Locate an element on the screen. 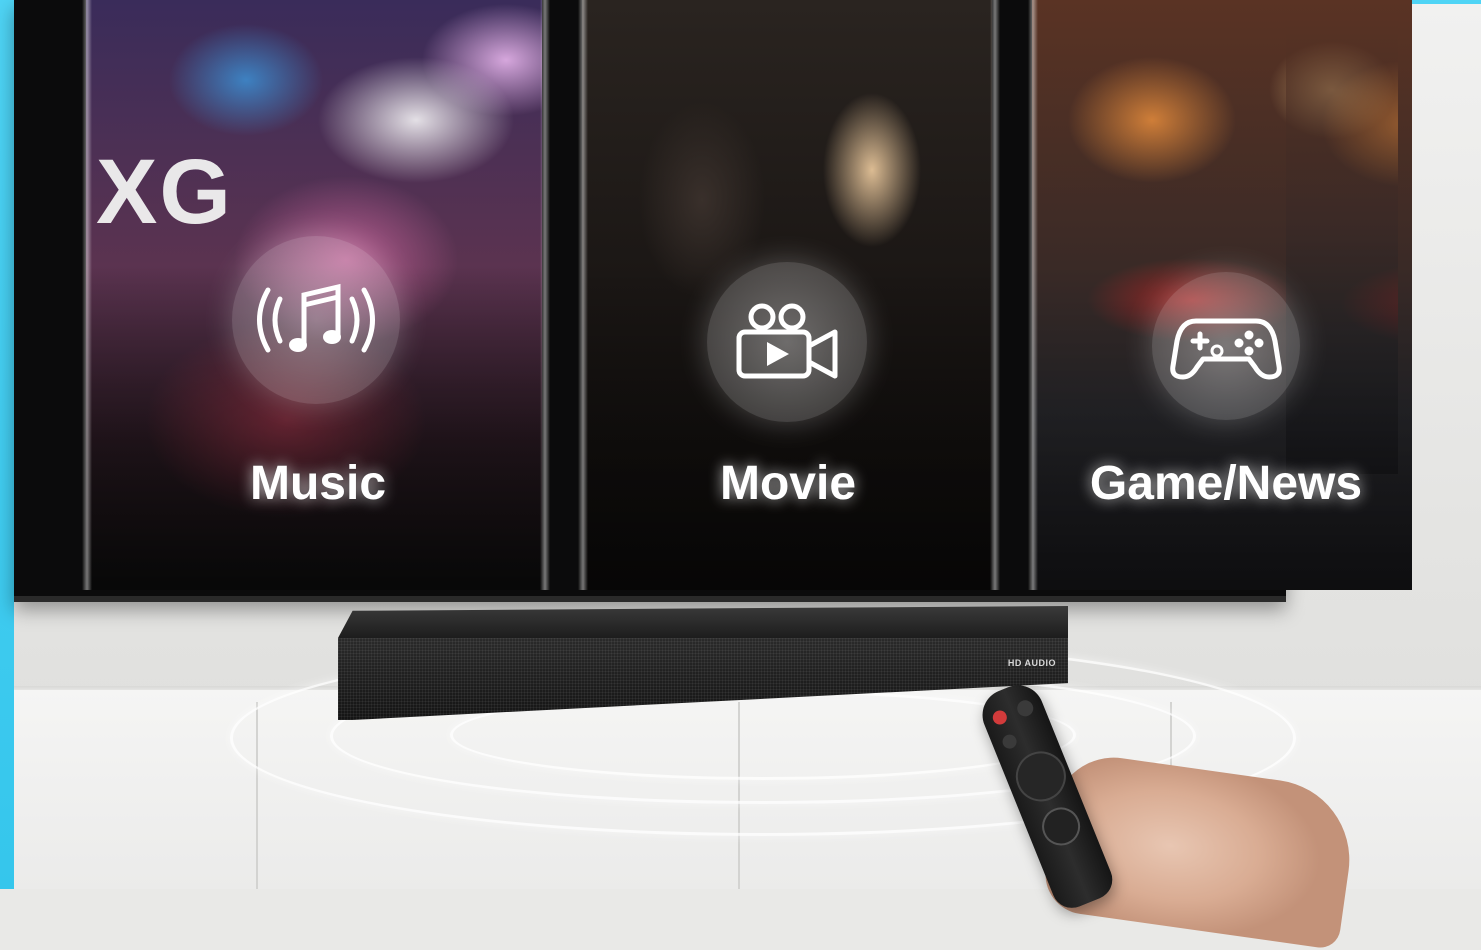  game-news-mode-label: Game/News is located at coordinates (1226, 483).